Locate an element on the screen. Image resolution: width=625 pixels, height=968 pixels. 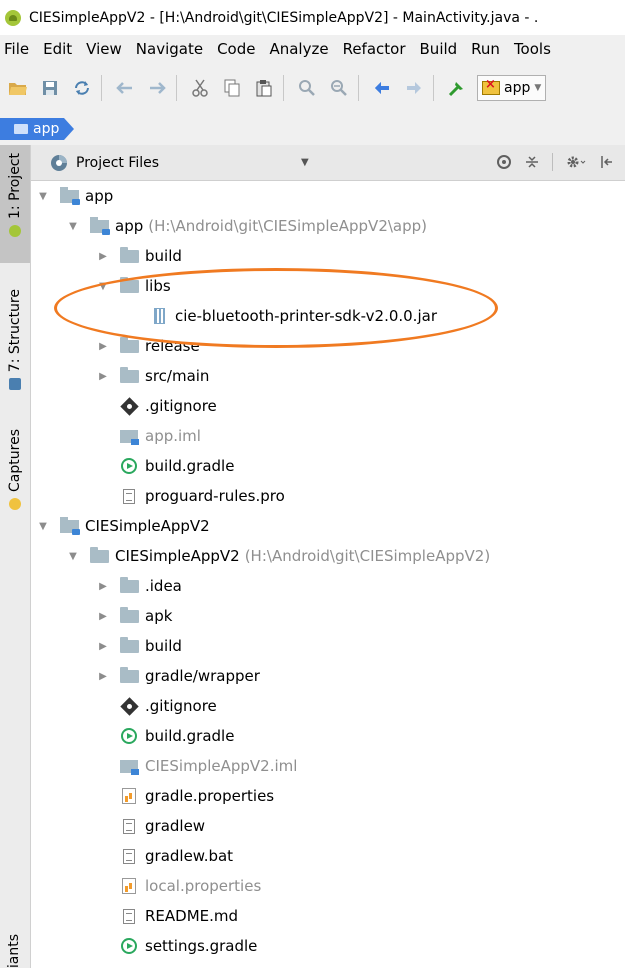
tree-row: proguard-rules.pro is located at coordinates (191, 496).